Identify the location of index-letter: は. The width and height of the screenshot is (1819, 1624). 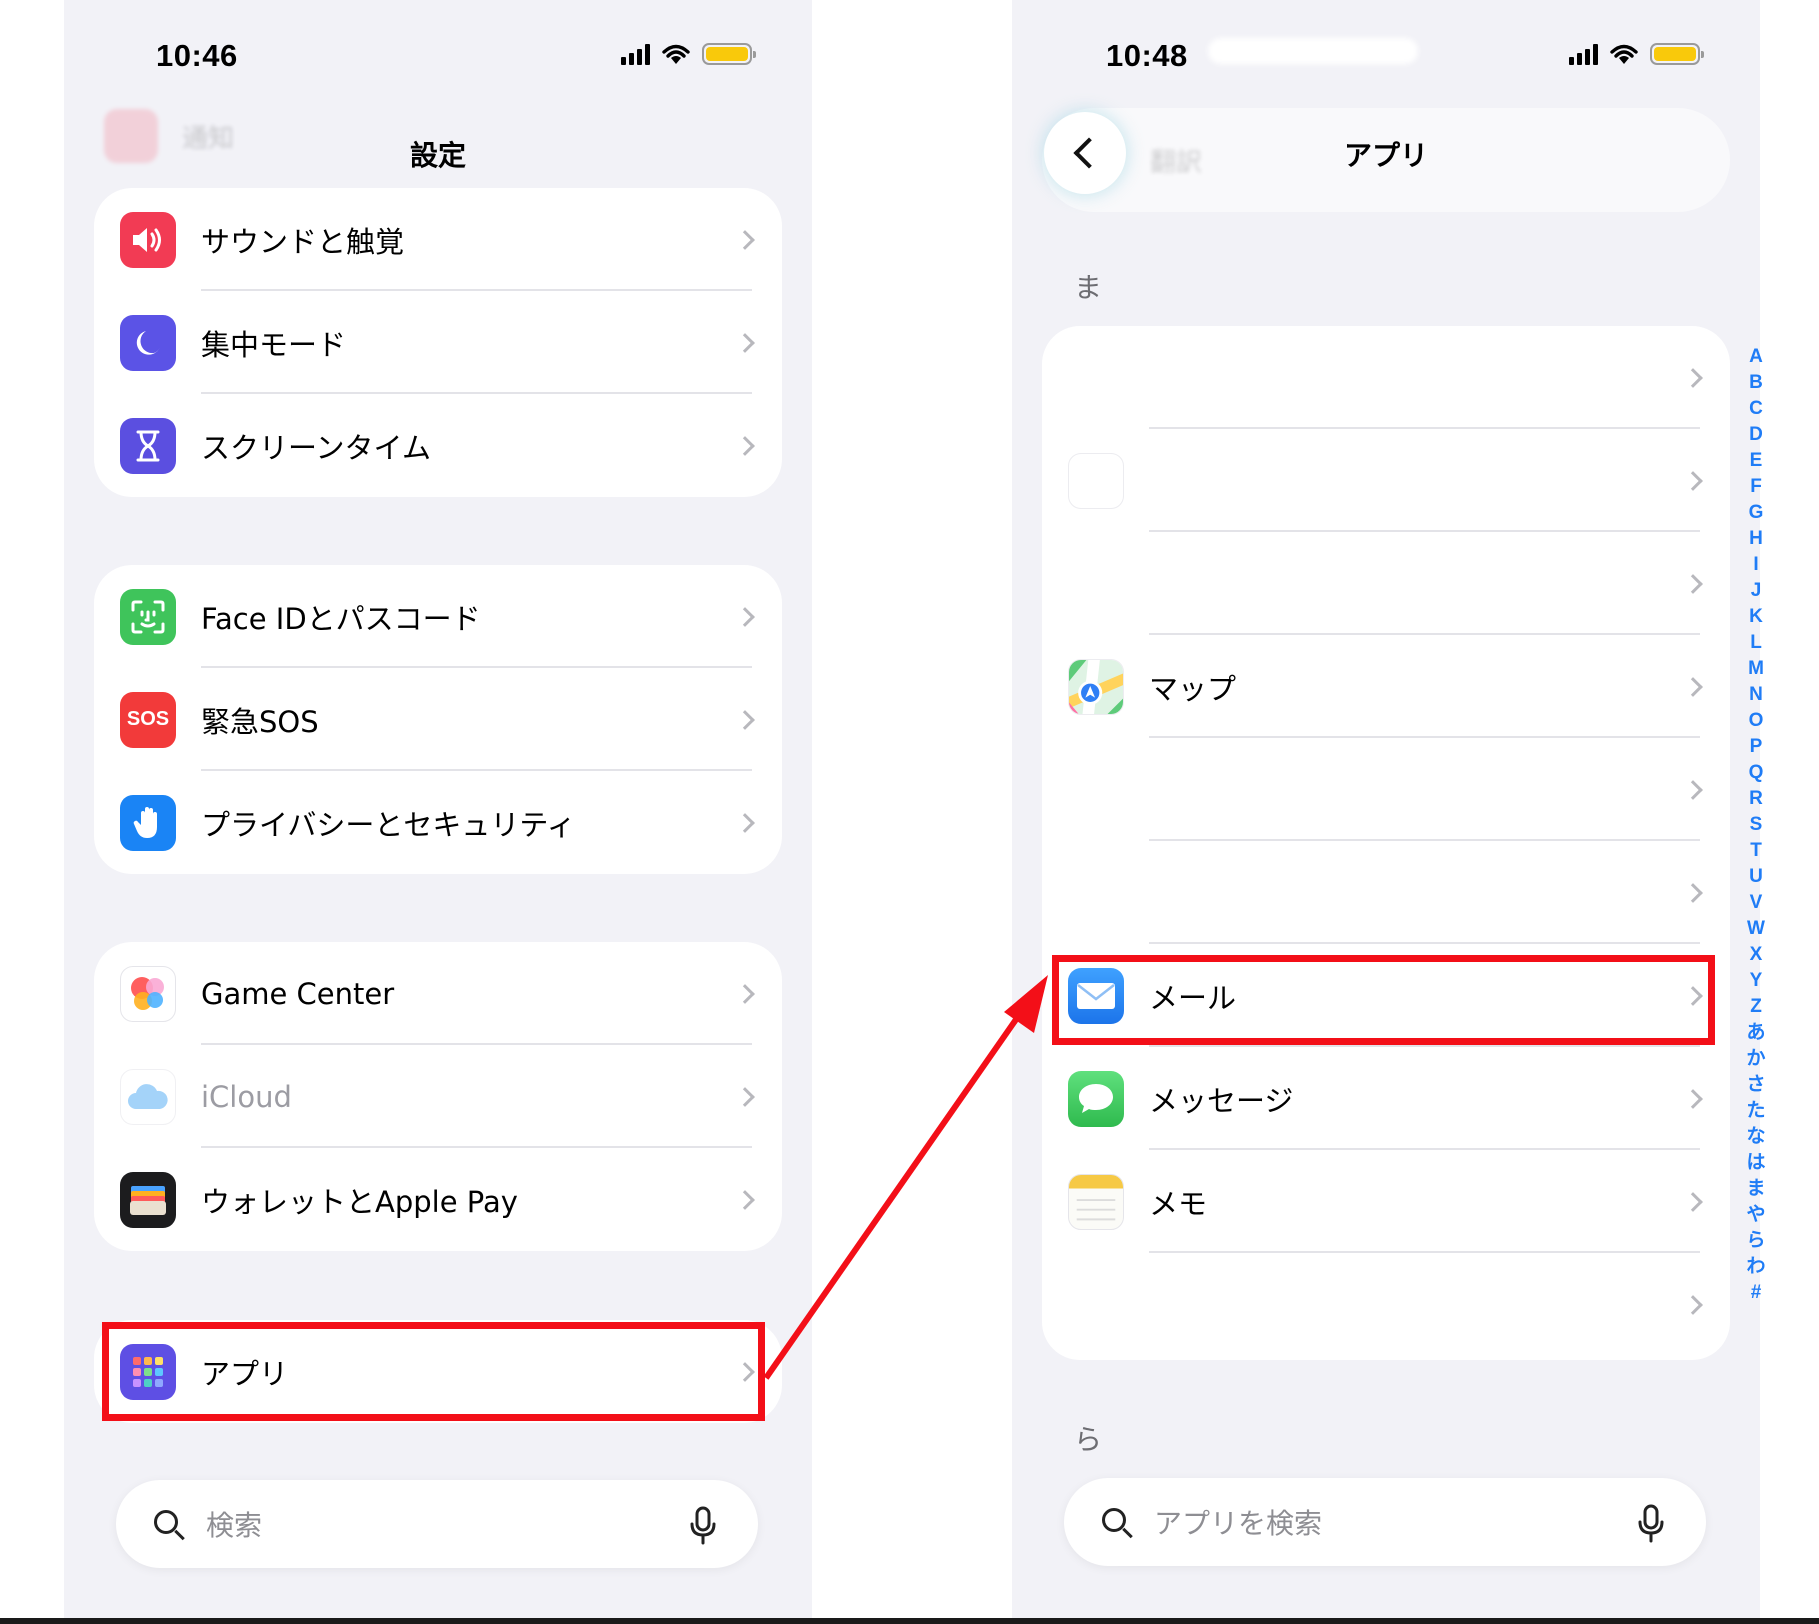
(1755, 1163).